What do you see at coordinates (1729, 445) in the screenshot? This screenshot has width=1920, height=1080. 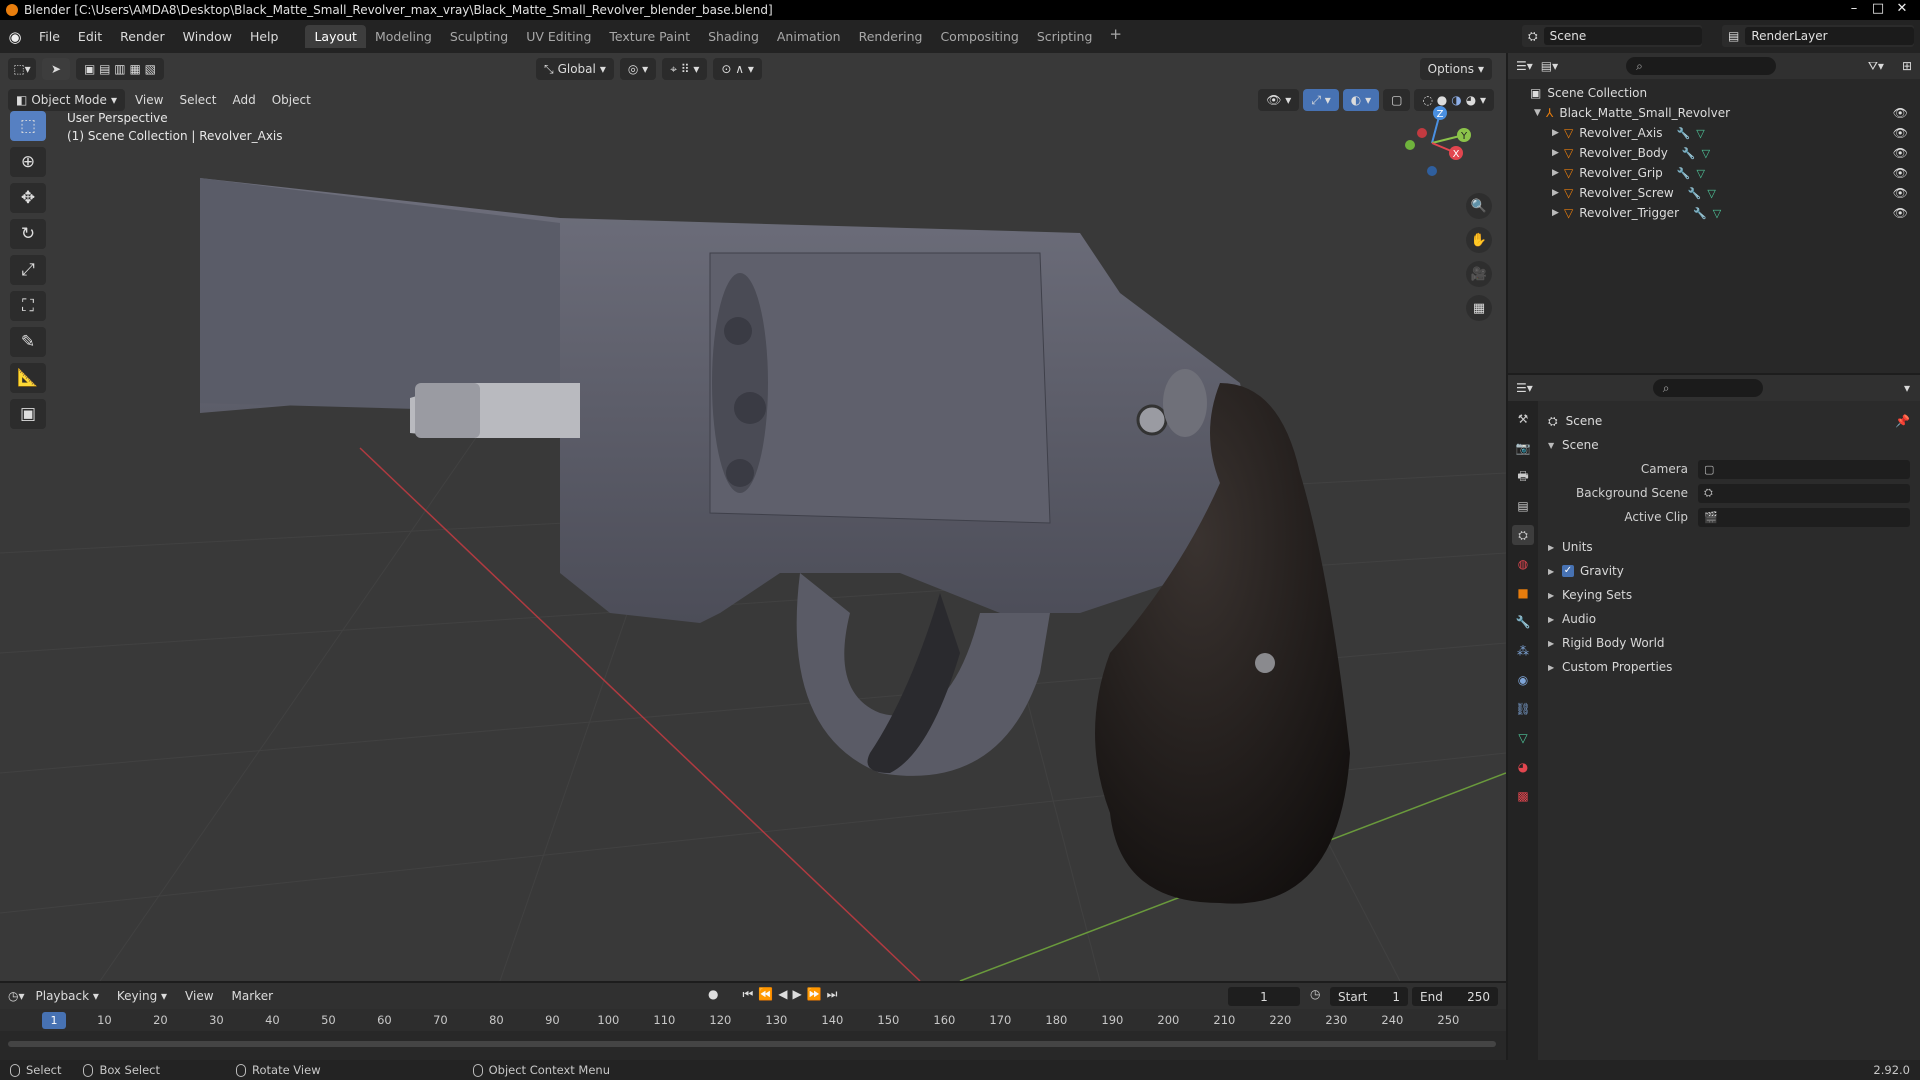 I see `scene-panel-header: ▼ Scene` at bounding box center [1729, 445].